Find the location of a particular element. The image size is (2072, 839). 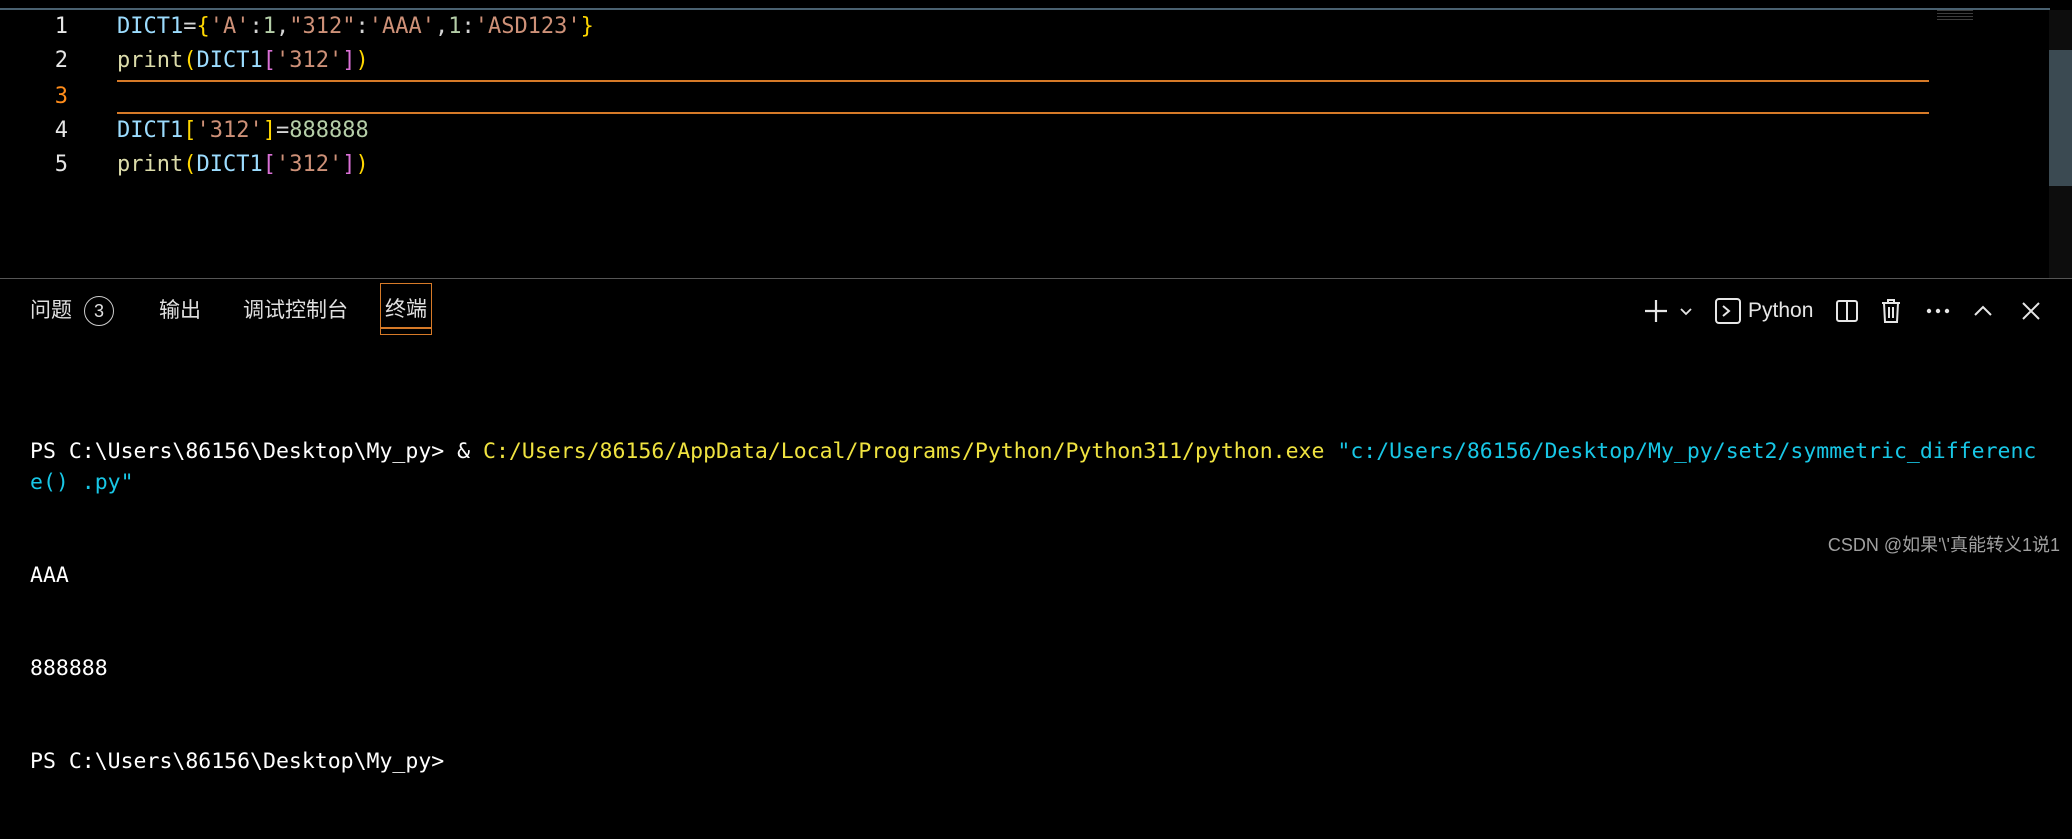

watermark: CSDN @如果'\'真能转义1说1 is located at coordinates (1943, 545).